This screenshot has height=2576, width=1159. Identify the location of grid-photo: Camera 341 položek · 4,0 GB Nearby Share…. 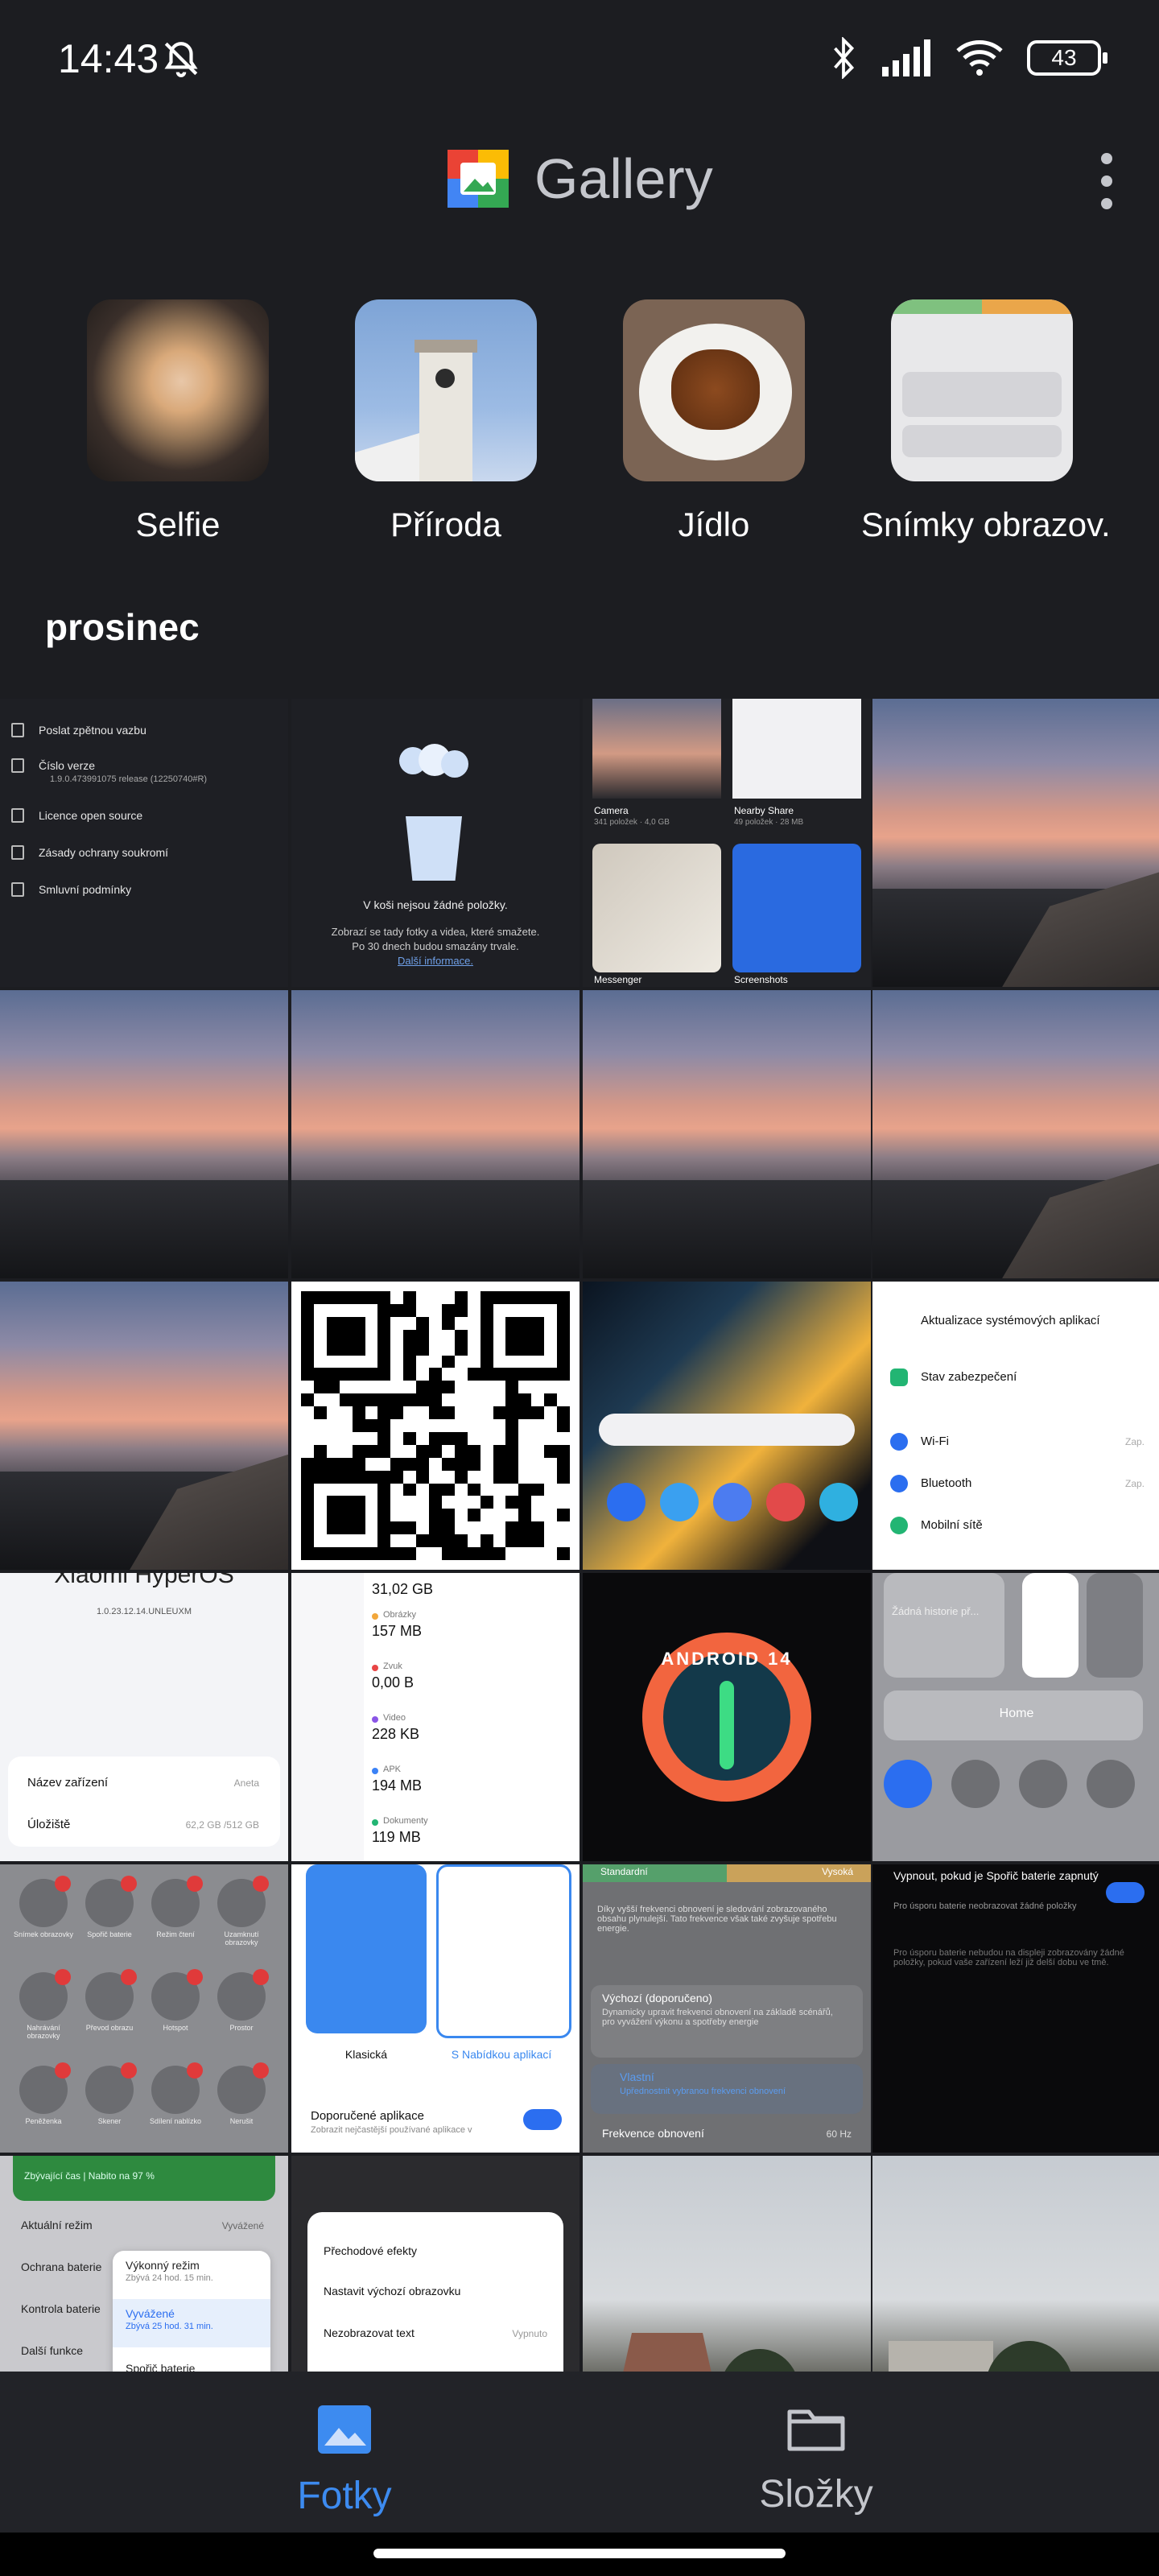
(727, 843).